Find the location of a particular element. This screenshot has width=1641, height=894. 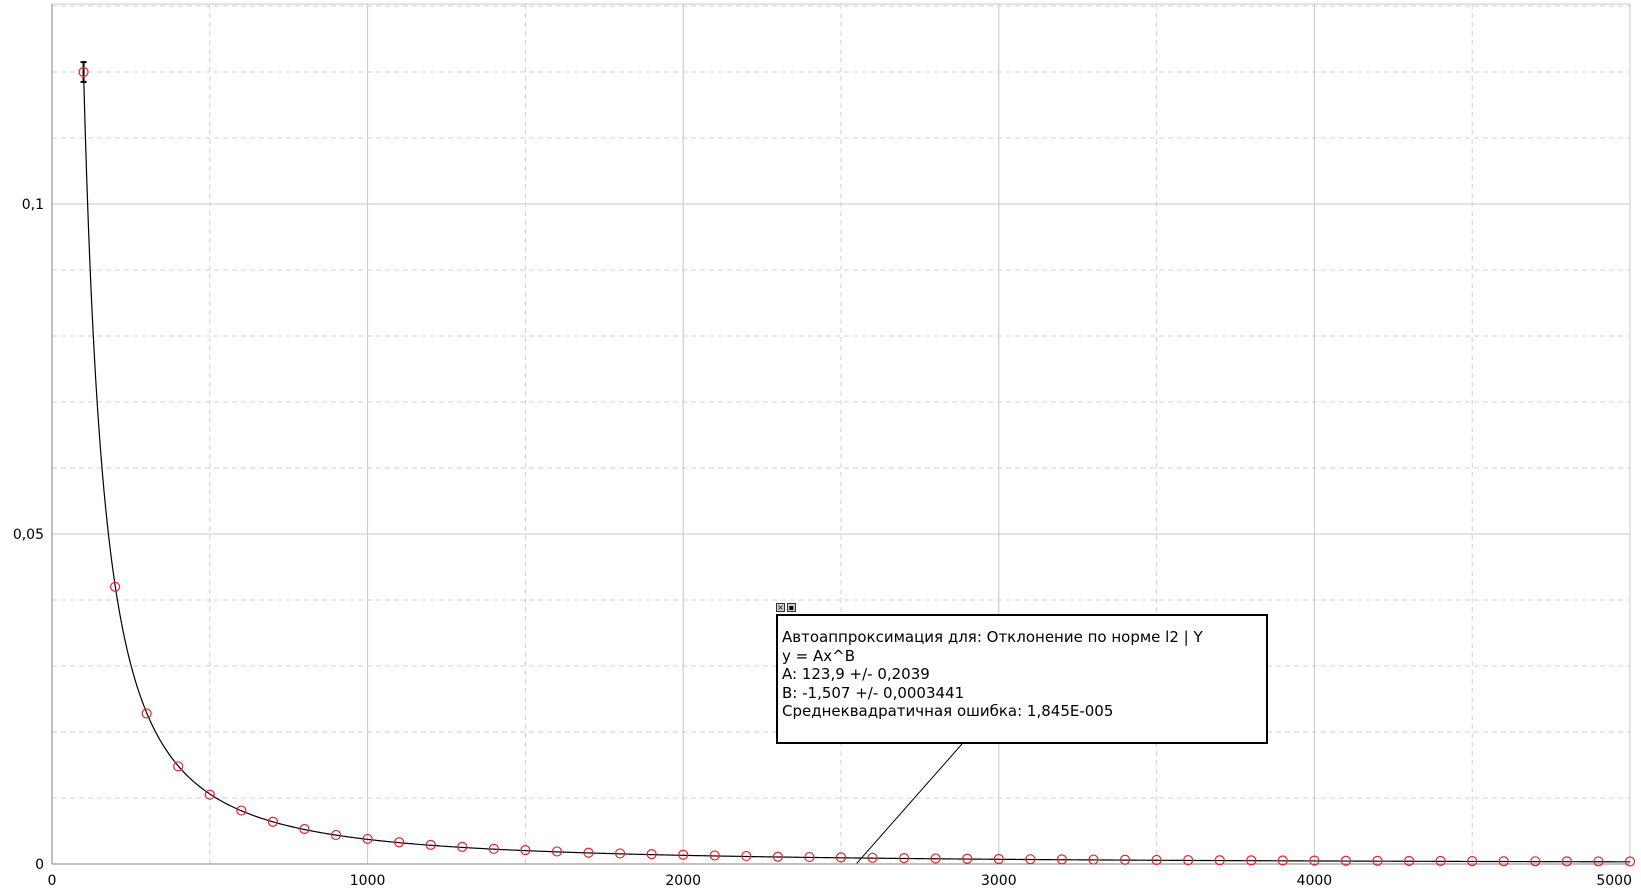

y-tick-labels: 0 0,05 0,1 is located at coordinates (28, 535).